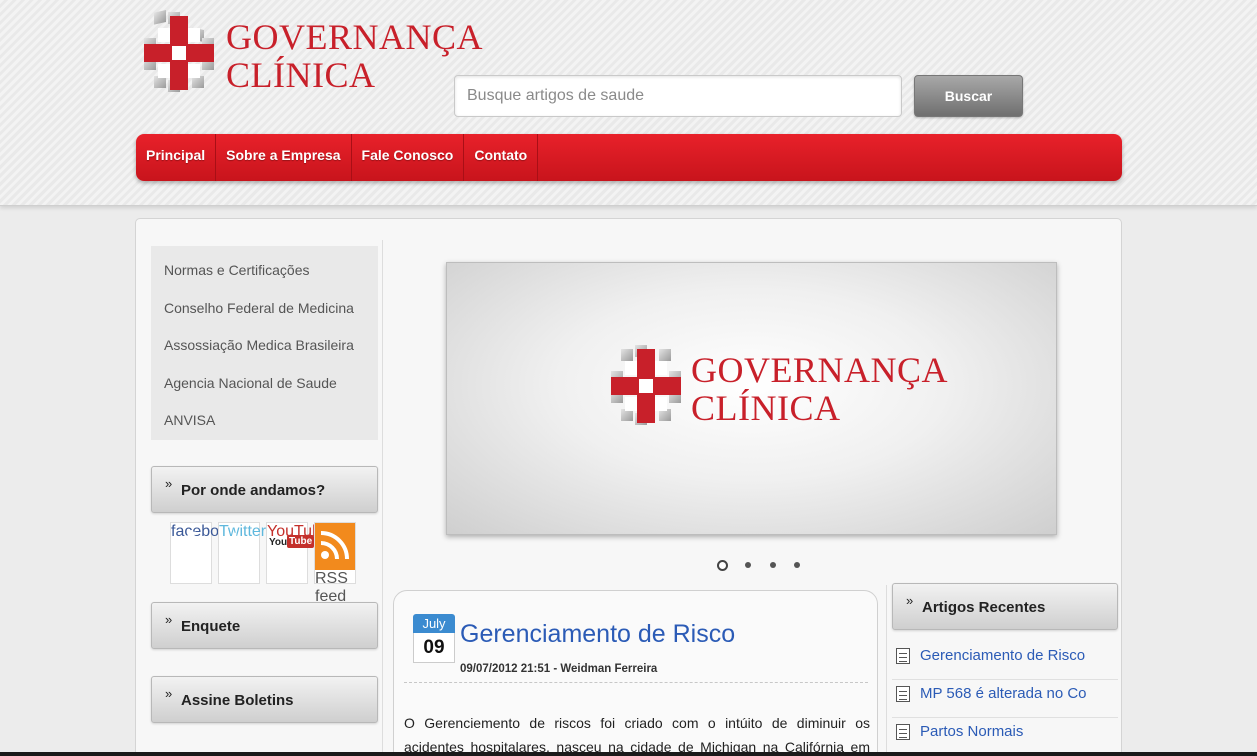 The height and width of the screenshot is (756, 1257). Describe the element at coordinates (764, 567) in the screenshot. I see `slider-pagination` at that location.